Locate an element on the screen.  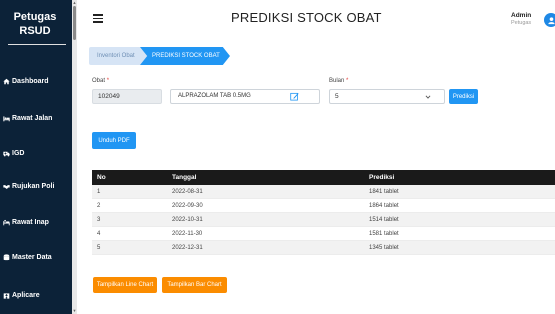
cell-prediksi: 1581 tablet is located at coordinates (384, 233).